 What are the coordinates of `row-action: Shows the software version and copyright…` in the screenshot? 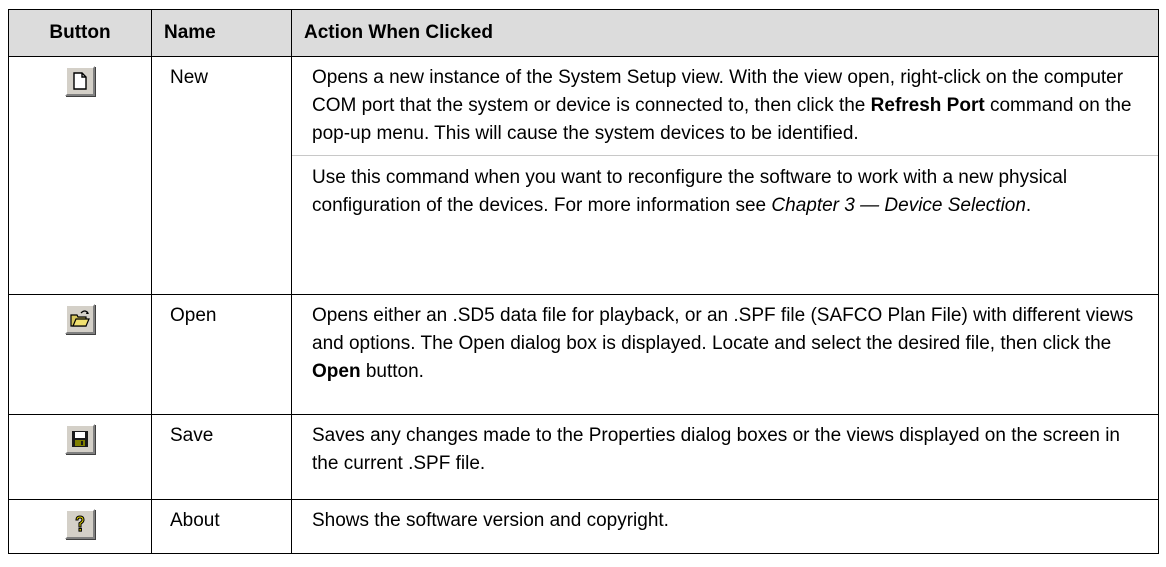 It's located at (725, 526).